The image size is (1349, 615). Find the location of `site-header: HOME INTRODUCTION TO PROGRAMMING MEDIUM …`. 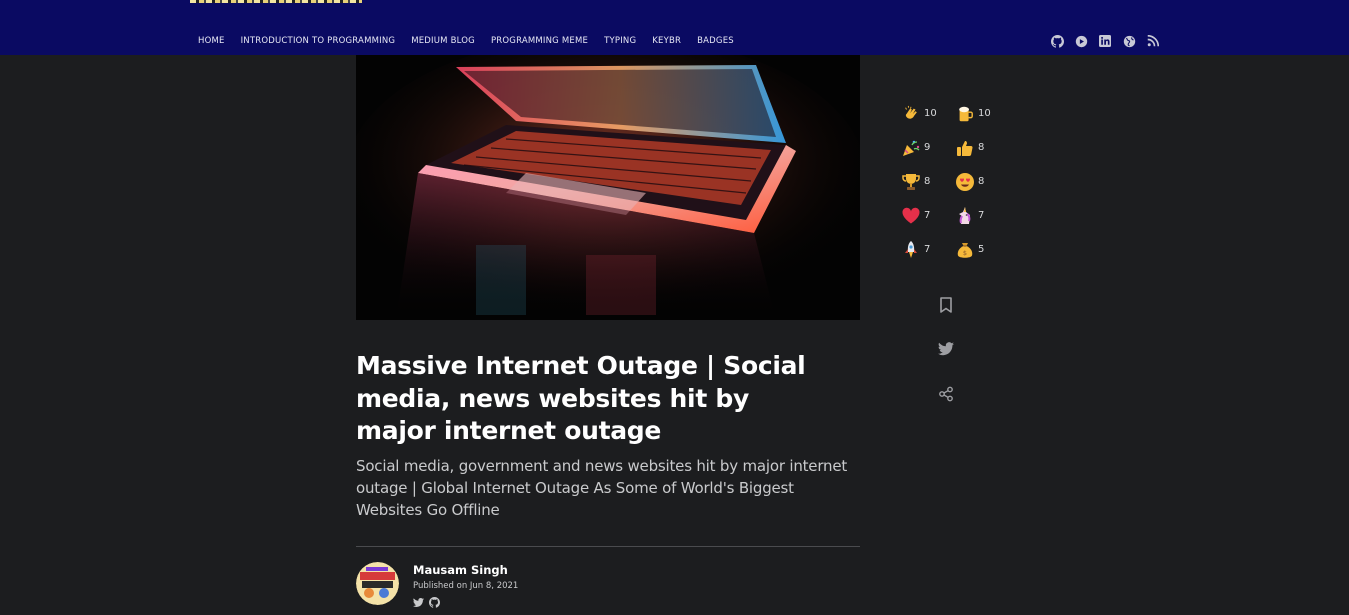

site-header: HOME INTRODUCTION TO PROGRAMMING MEDIUM … is located at coordinates (674, 27).